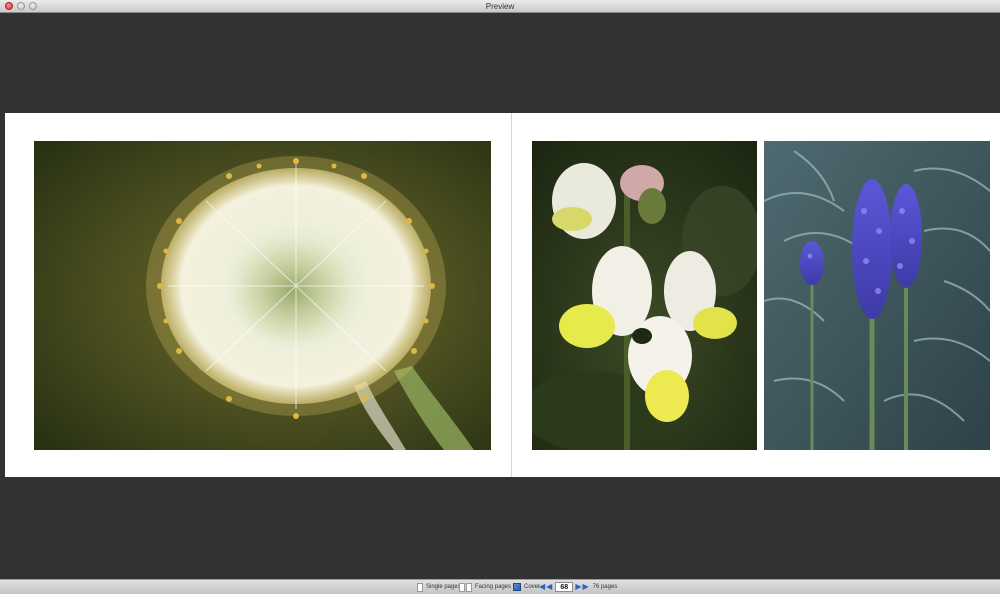  What do you see at coordinates (462, 587) in the screenshot?
I see `facing-page-left-icon` at bounding box center [462, 587].